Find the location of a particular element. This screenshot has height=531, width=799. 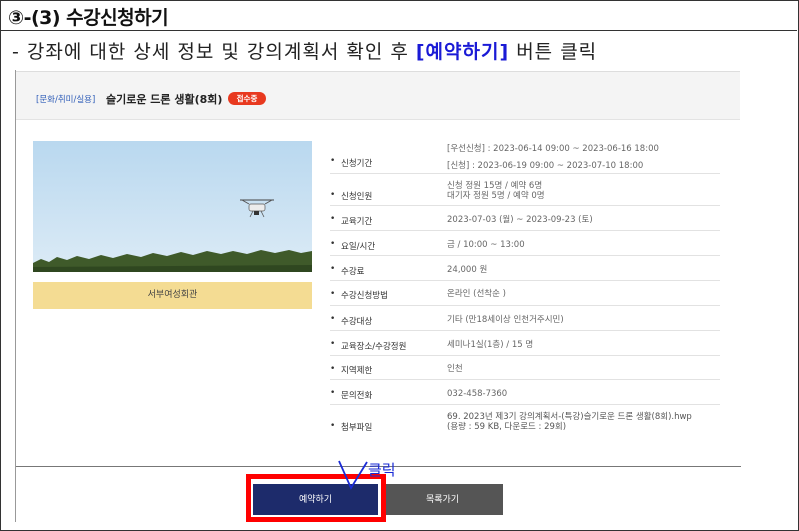

info-value: 신청 정원 15명 / 예약 6명 대기자 정원 5명 / 예약 0명 is located at coordinates (496, 191).